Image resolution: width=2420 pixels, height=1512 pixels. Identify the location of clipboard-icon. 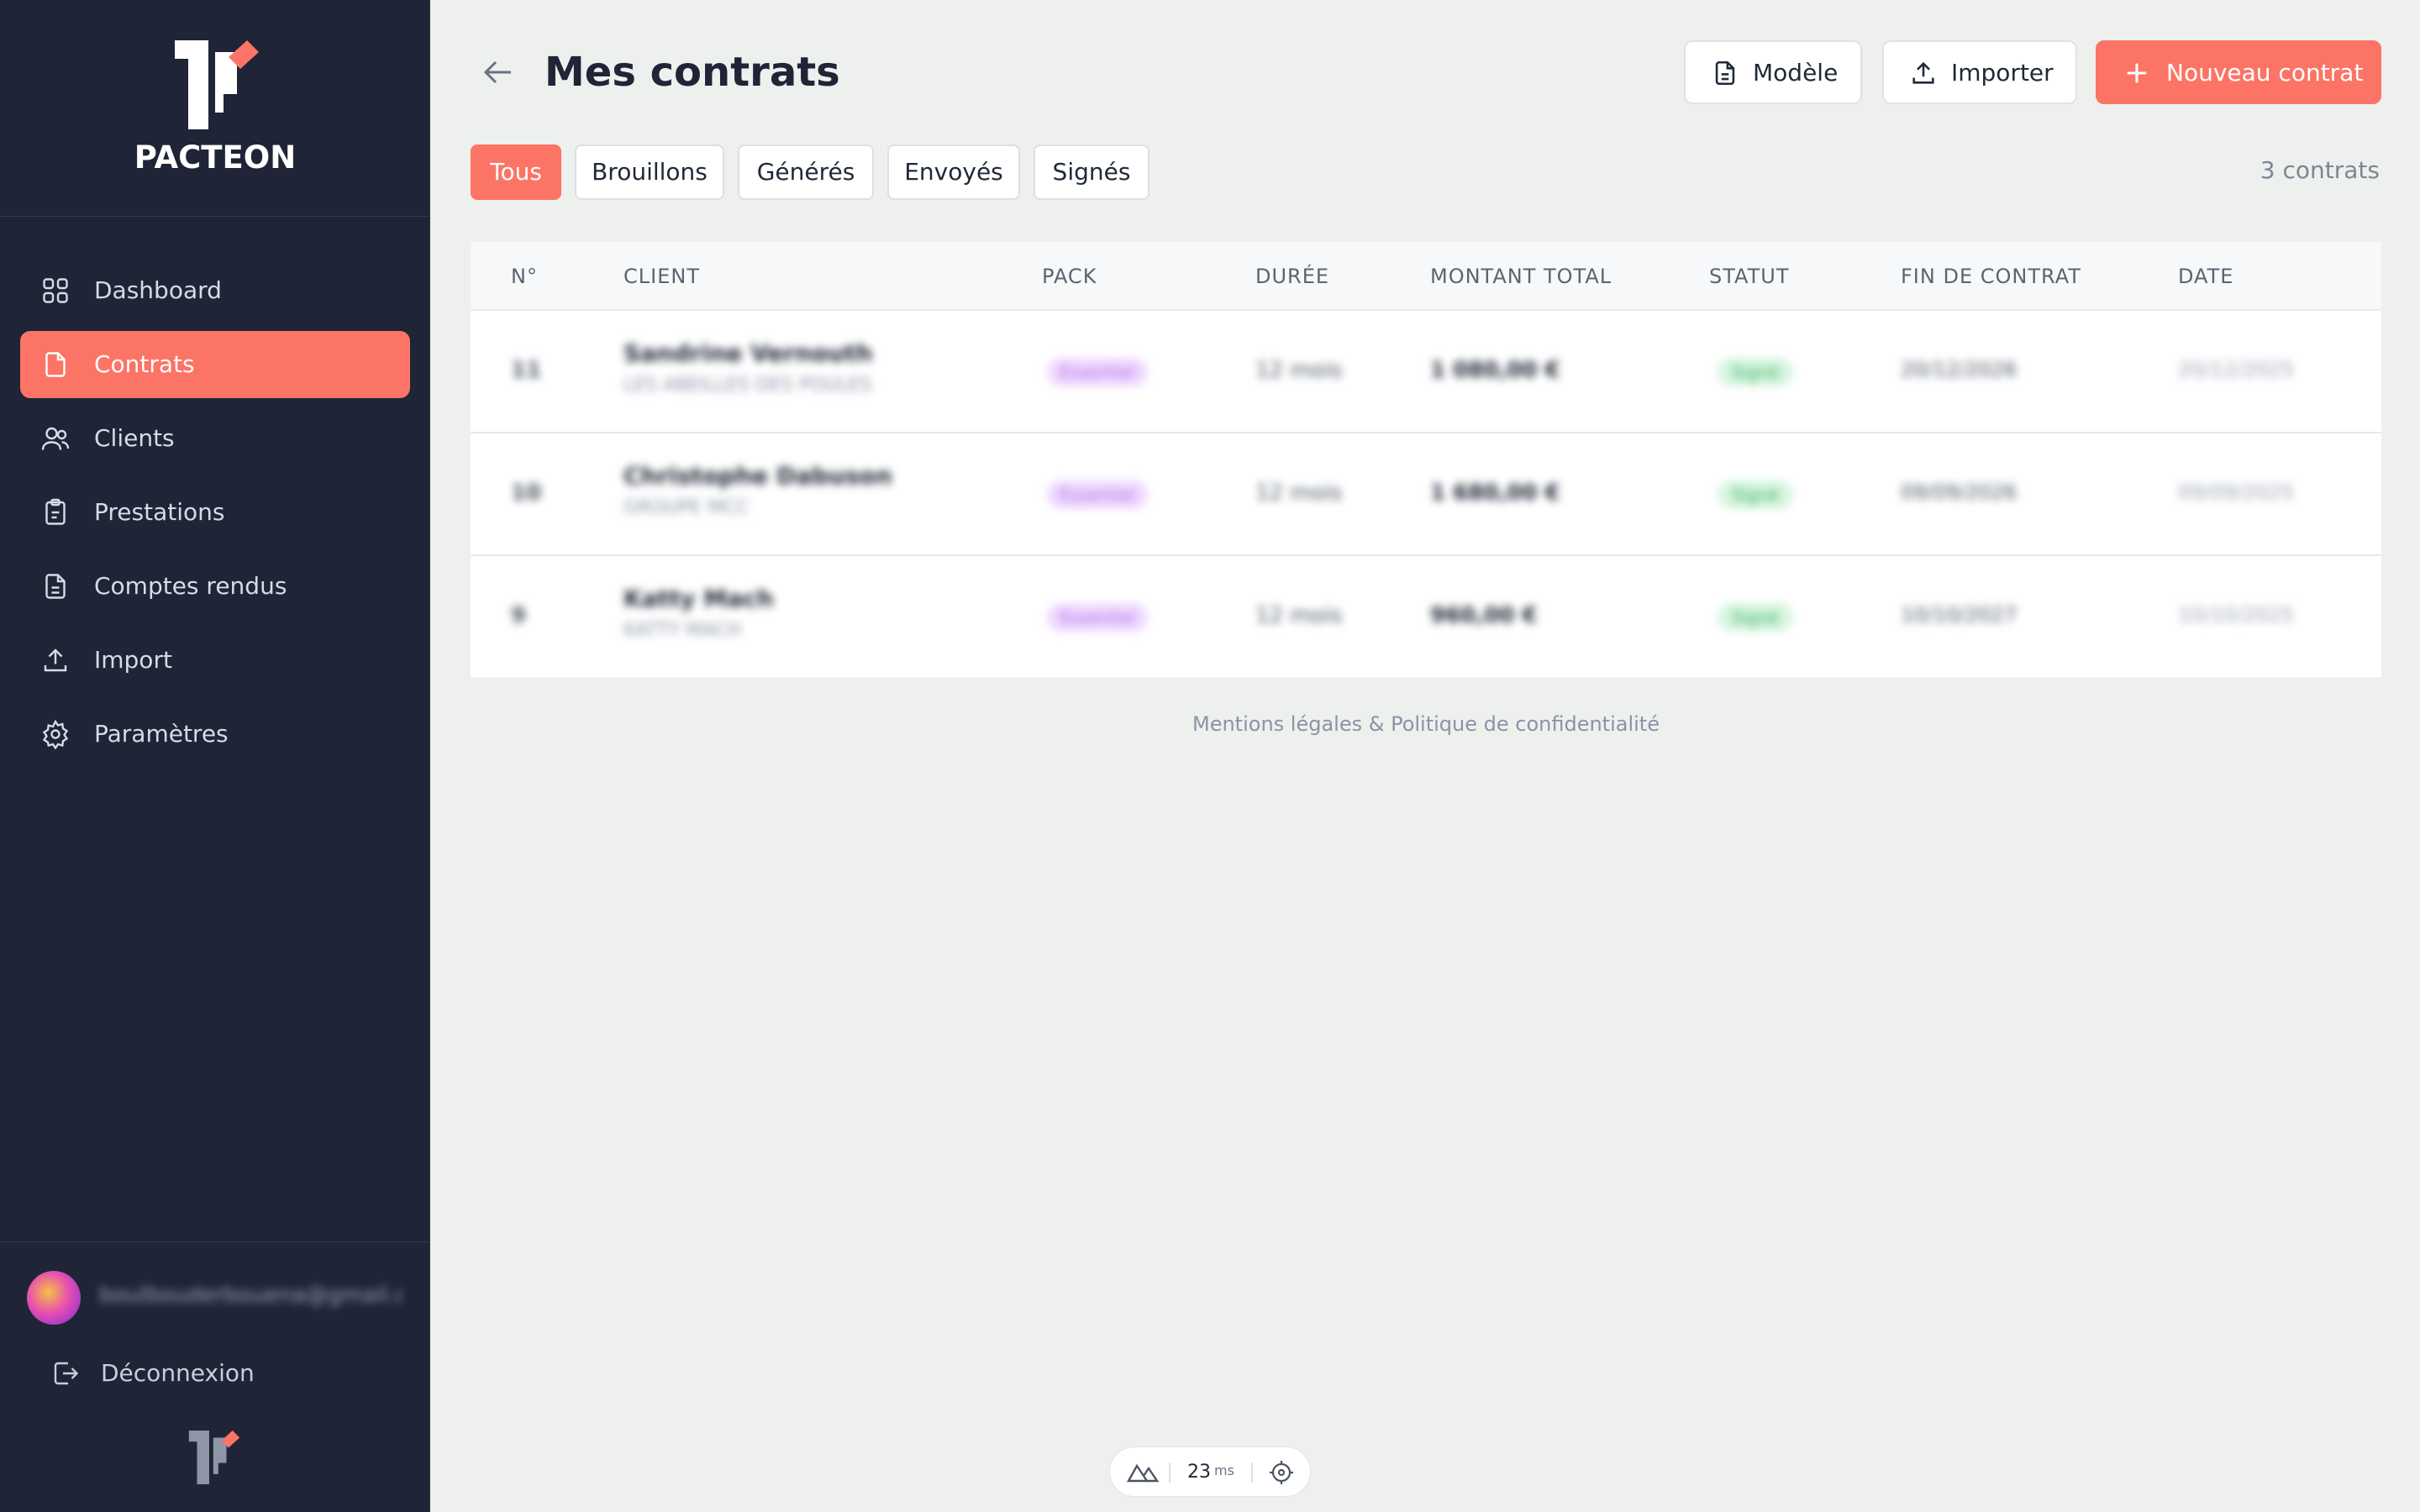
(55, 511).